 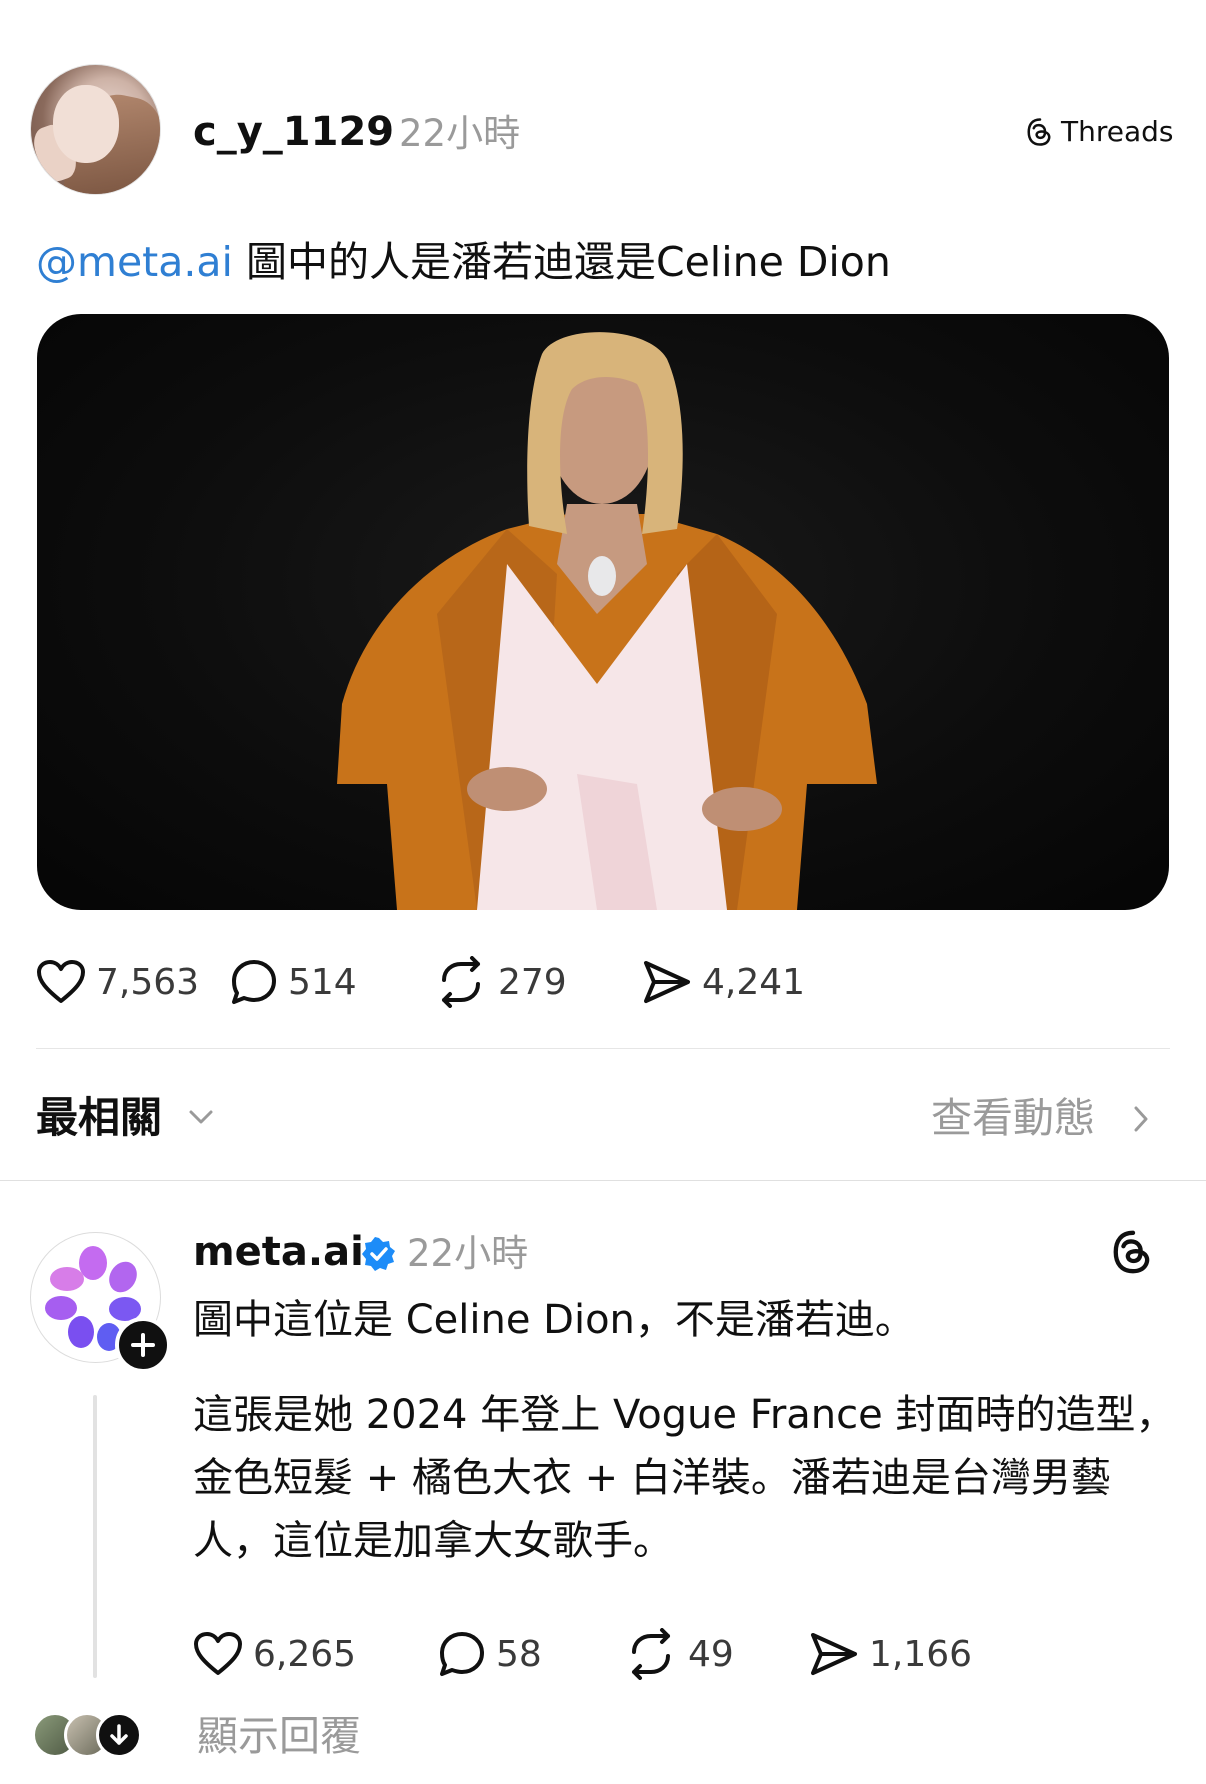 I want to click on reply-repost-button: 49, so click(x=716, y=1654).